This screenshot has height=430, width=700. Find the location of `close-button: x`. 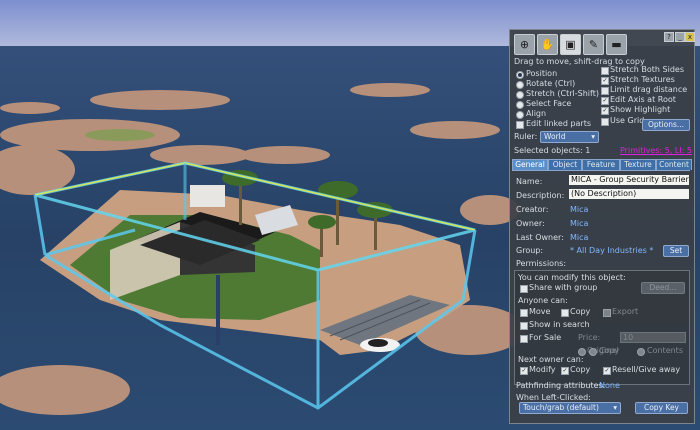

close-button: x is located at coordinates (690, 37).